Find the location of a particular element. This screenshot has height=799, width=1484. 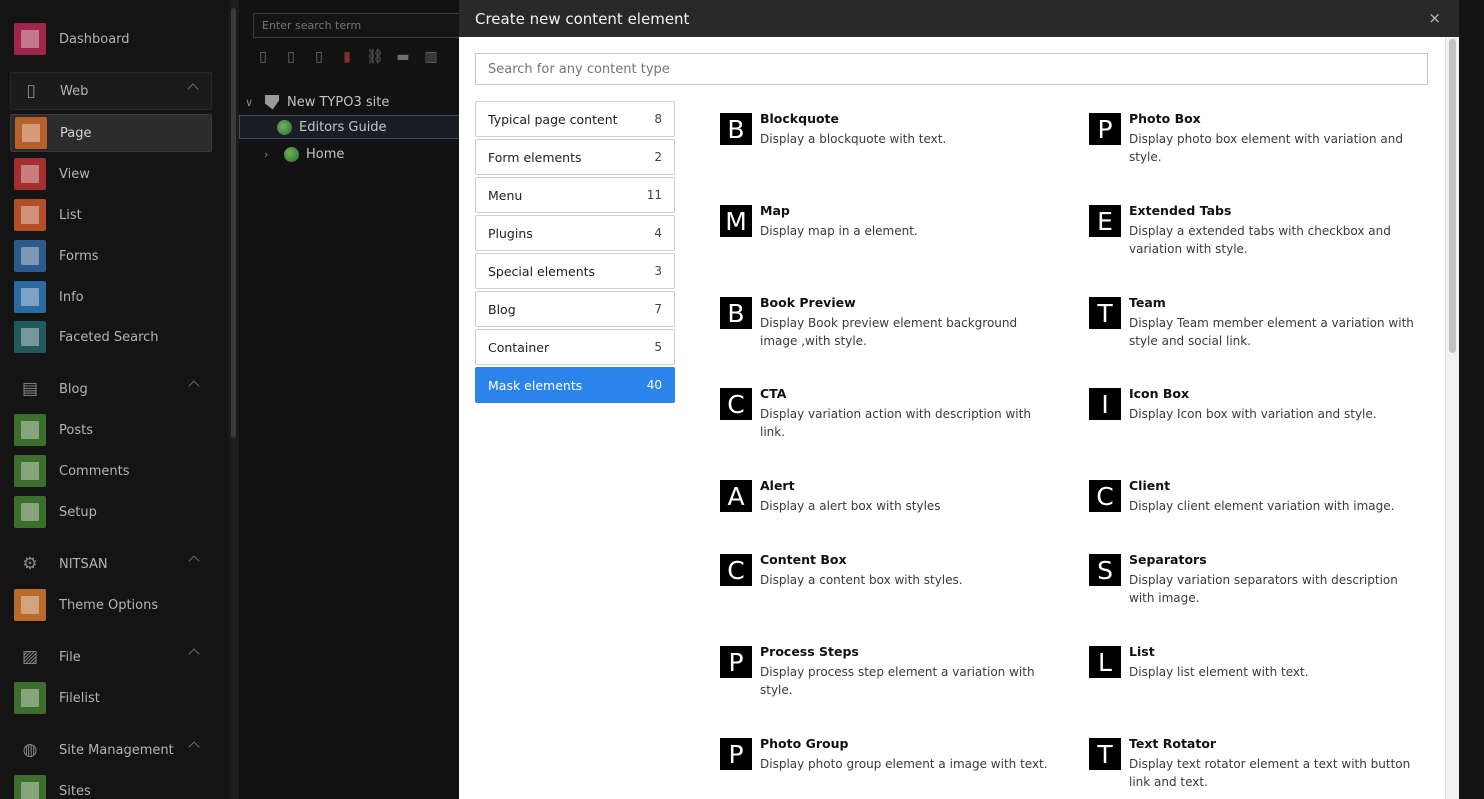

sidebar-scrollbar is located at coordinates (234, 399).